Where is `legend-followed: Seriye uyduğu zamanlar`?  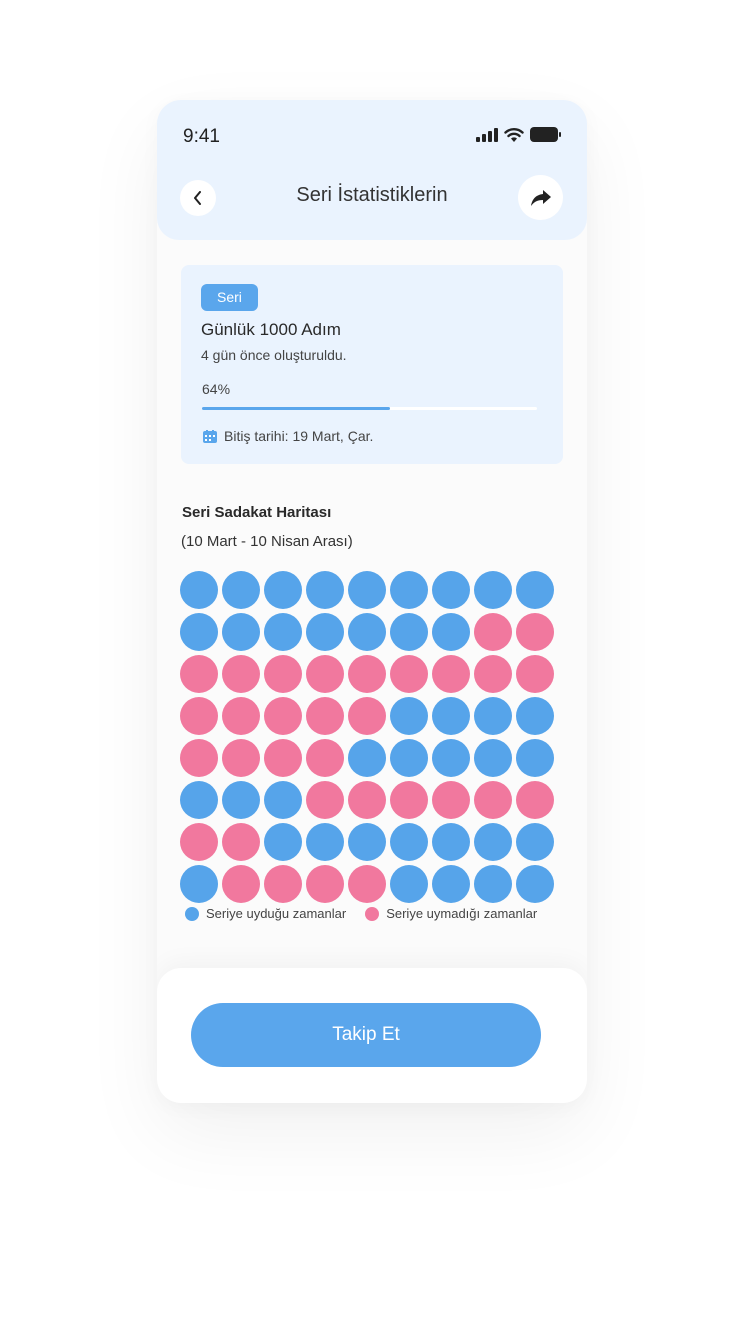 legend-followed: Seriye uyduğu zamanlar is located at coordinates (265, 913).